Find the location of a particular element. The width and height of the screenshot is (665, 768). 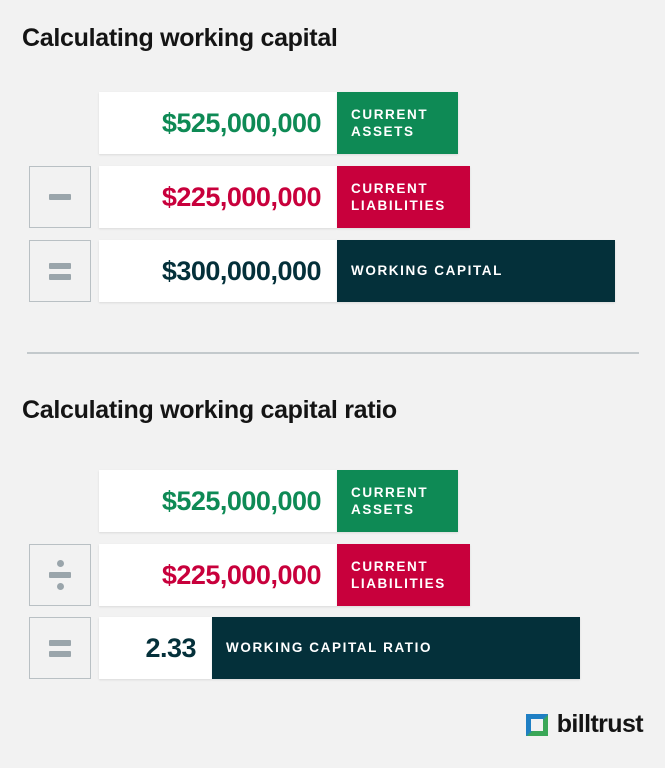

value-current-assets-ratio: $525,000,000 is located at coordinates (241, 500).